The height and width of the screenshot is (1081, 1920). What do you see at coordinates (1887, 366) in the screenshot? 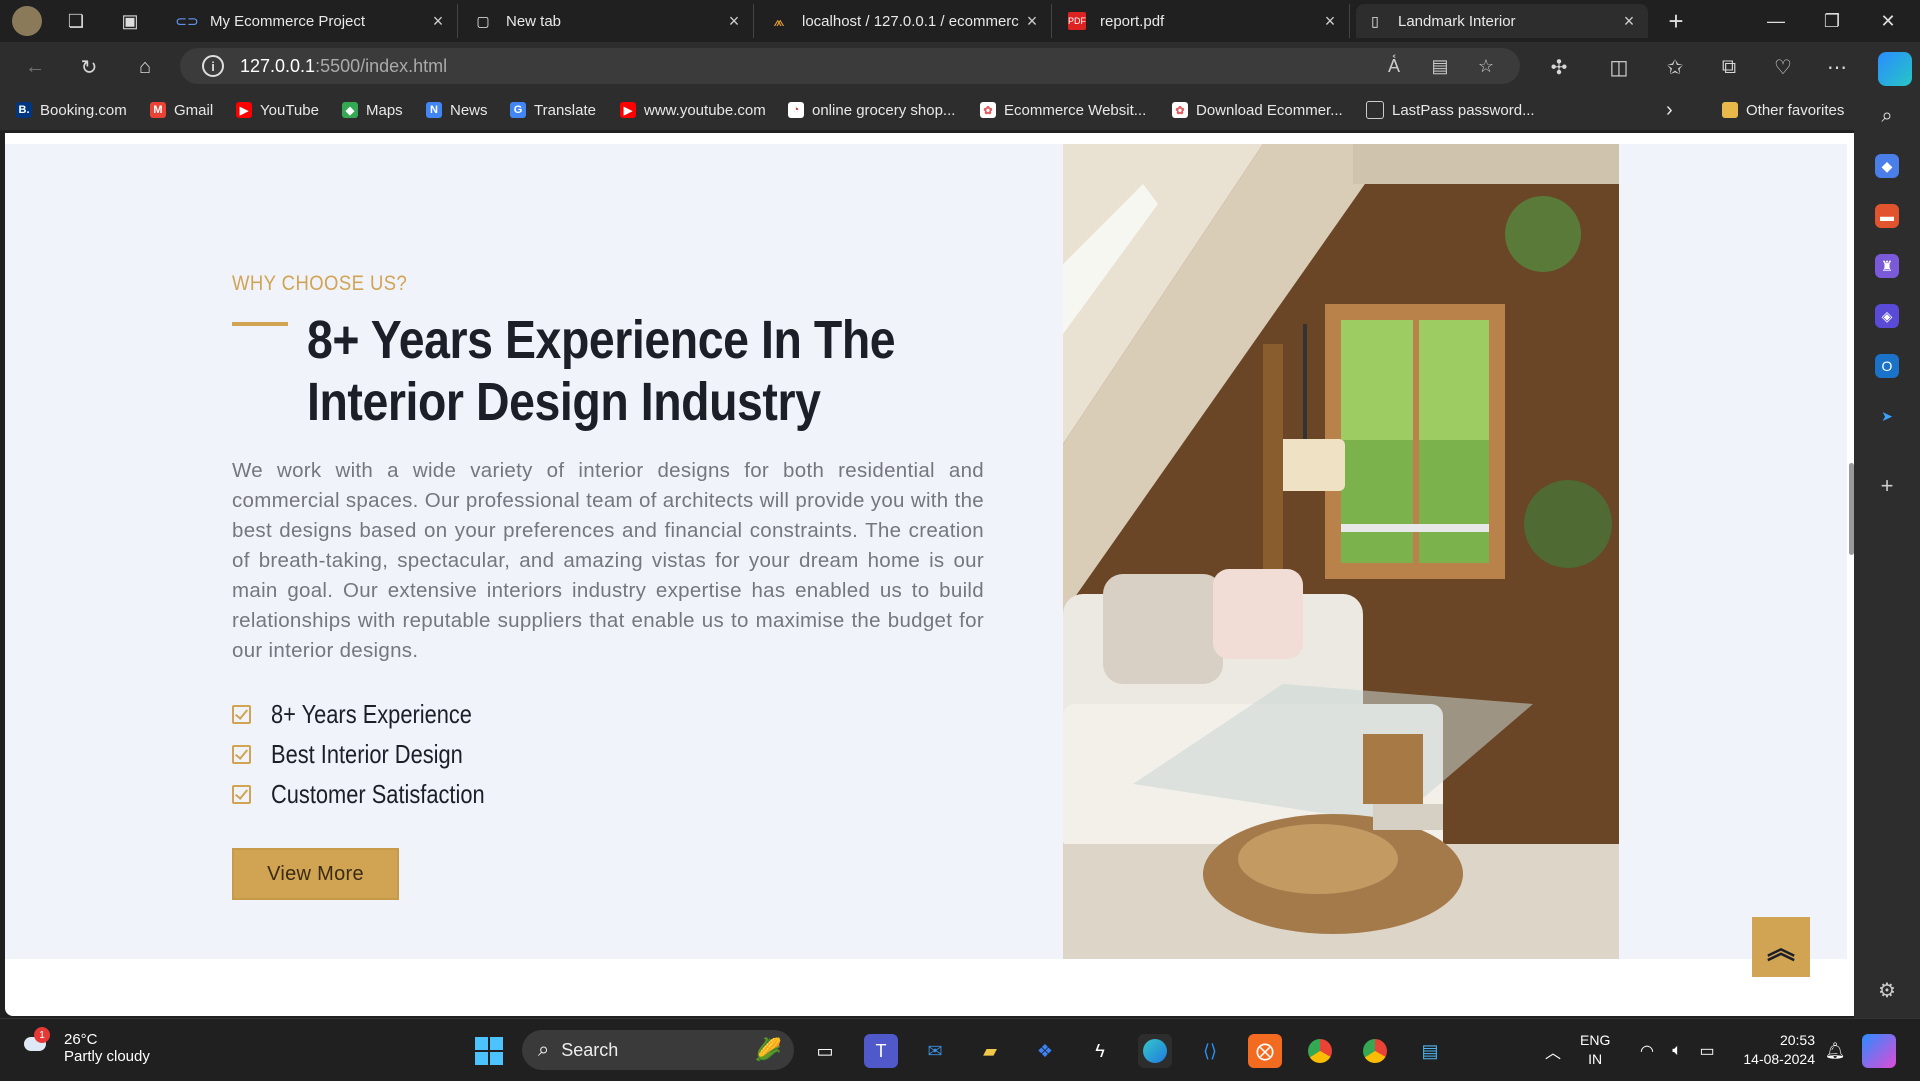
I see `outlook-icon: O` at bounding box center [1887, 366].